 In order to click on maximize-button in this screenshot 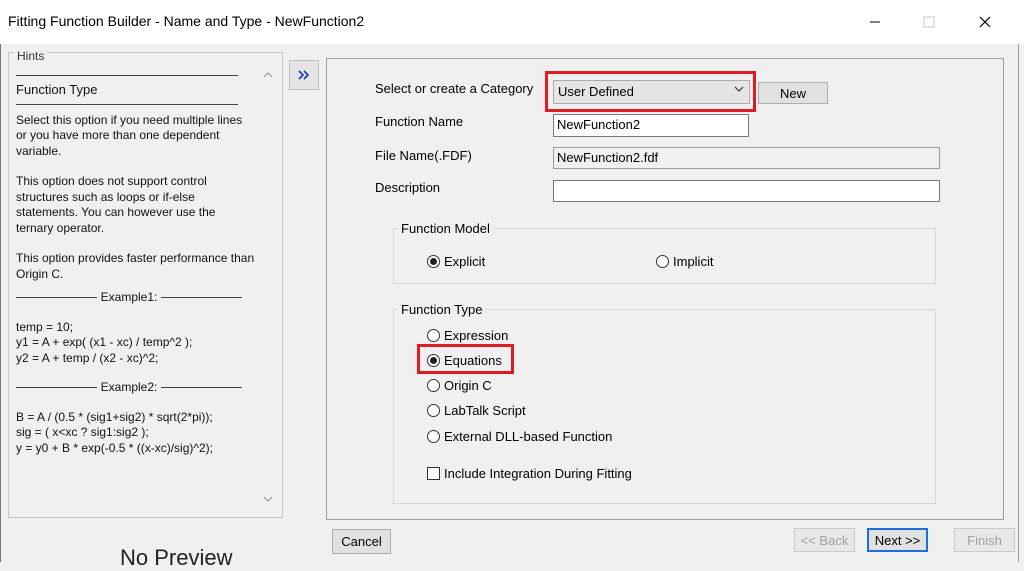, I will do `click(929, 22)`.